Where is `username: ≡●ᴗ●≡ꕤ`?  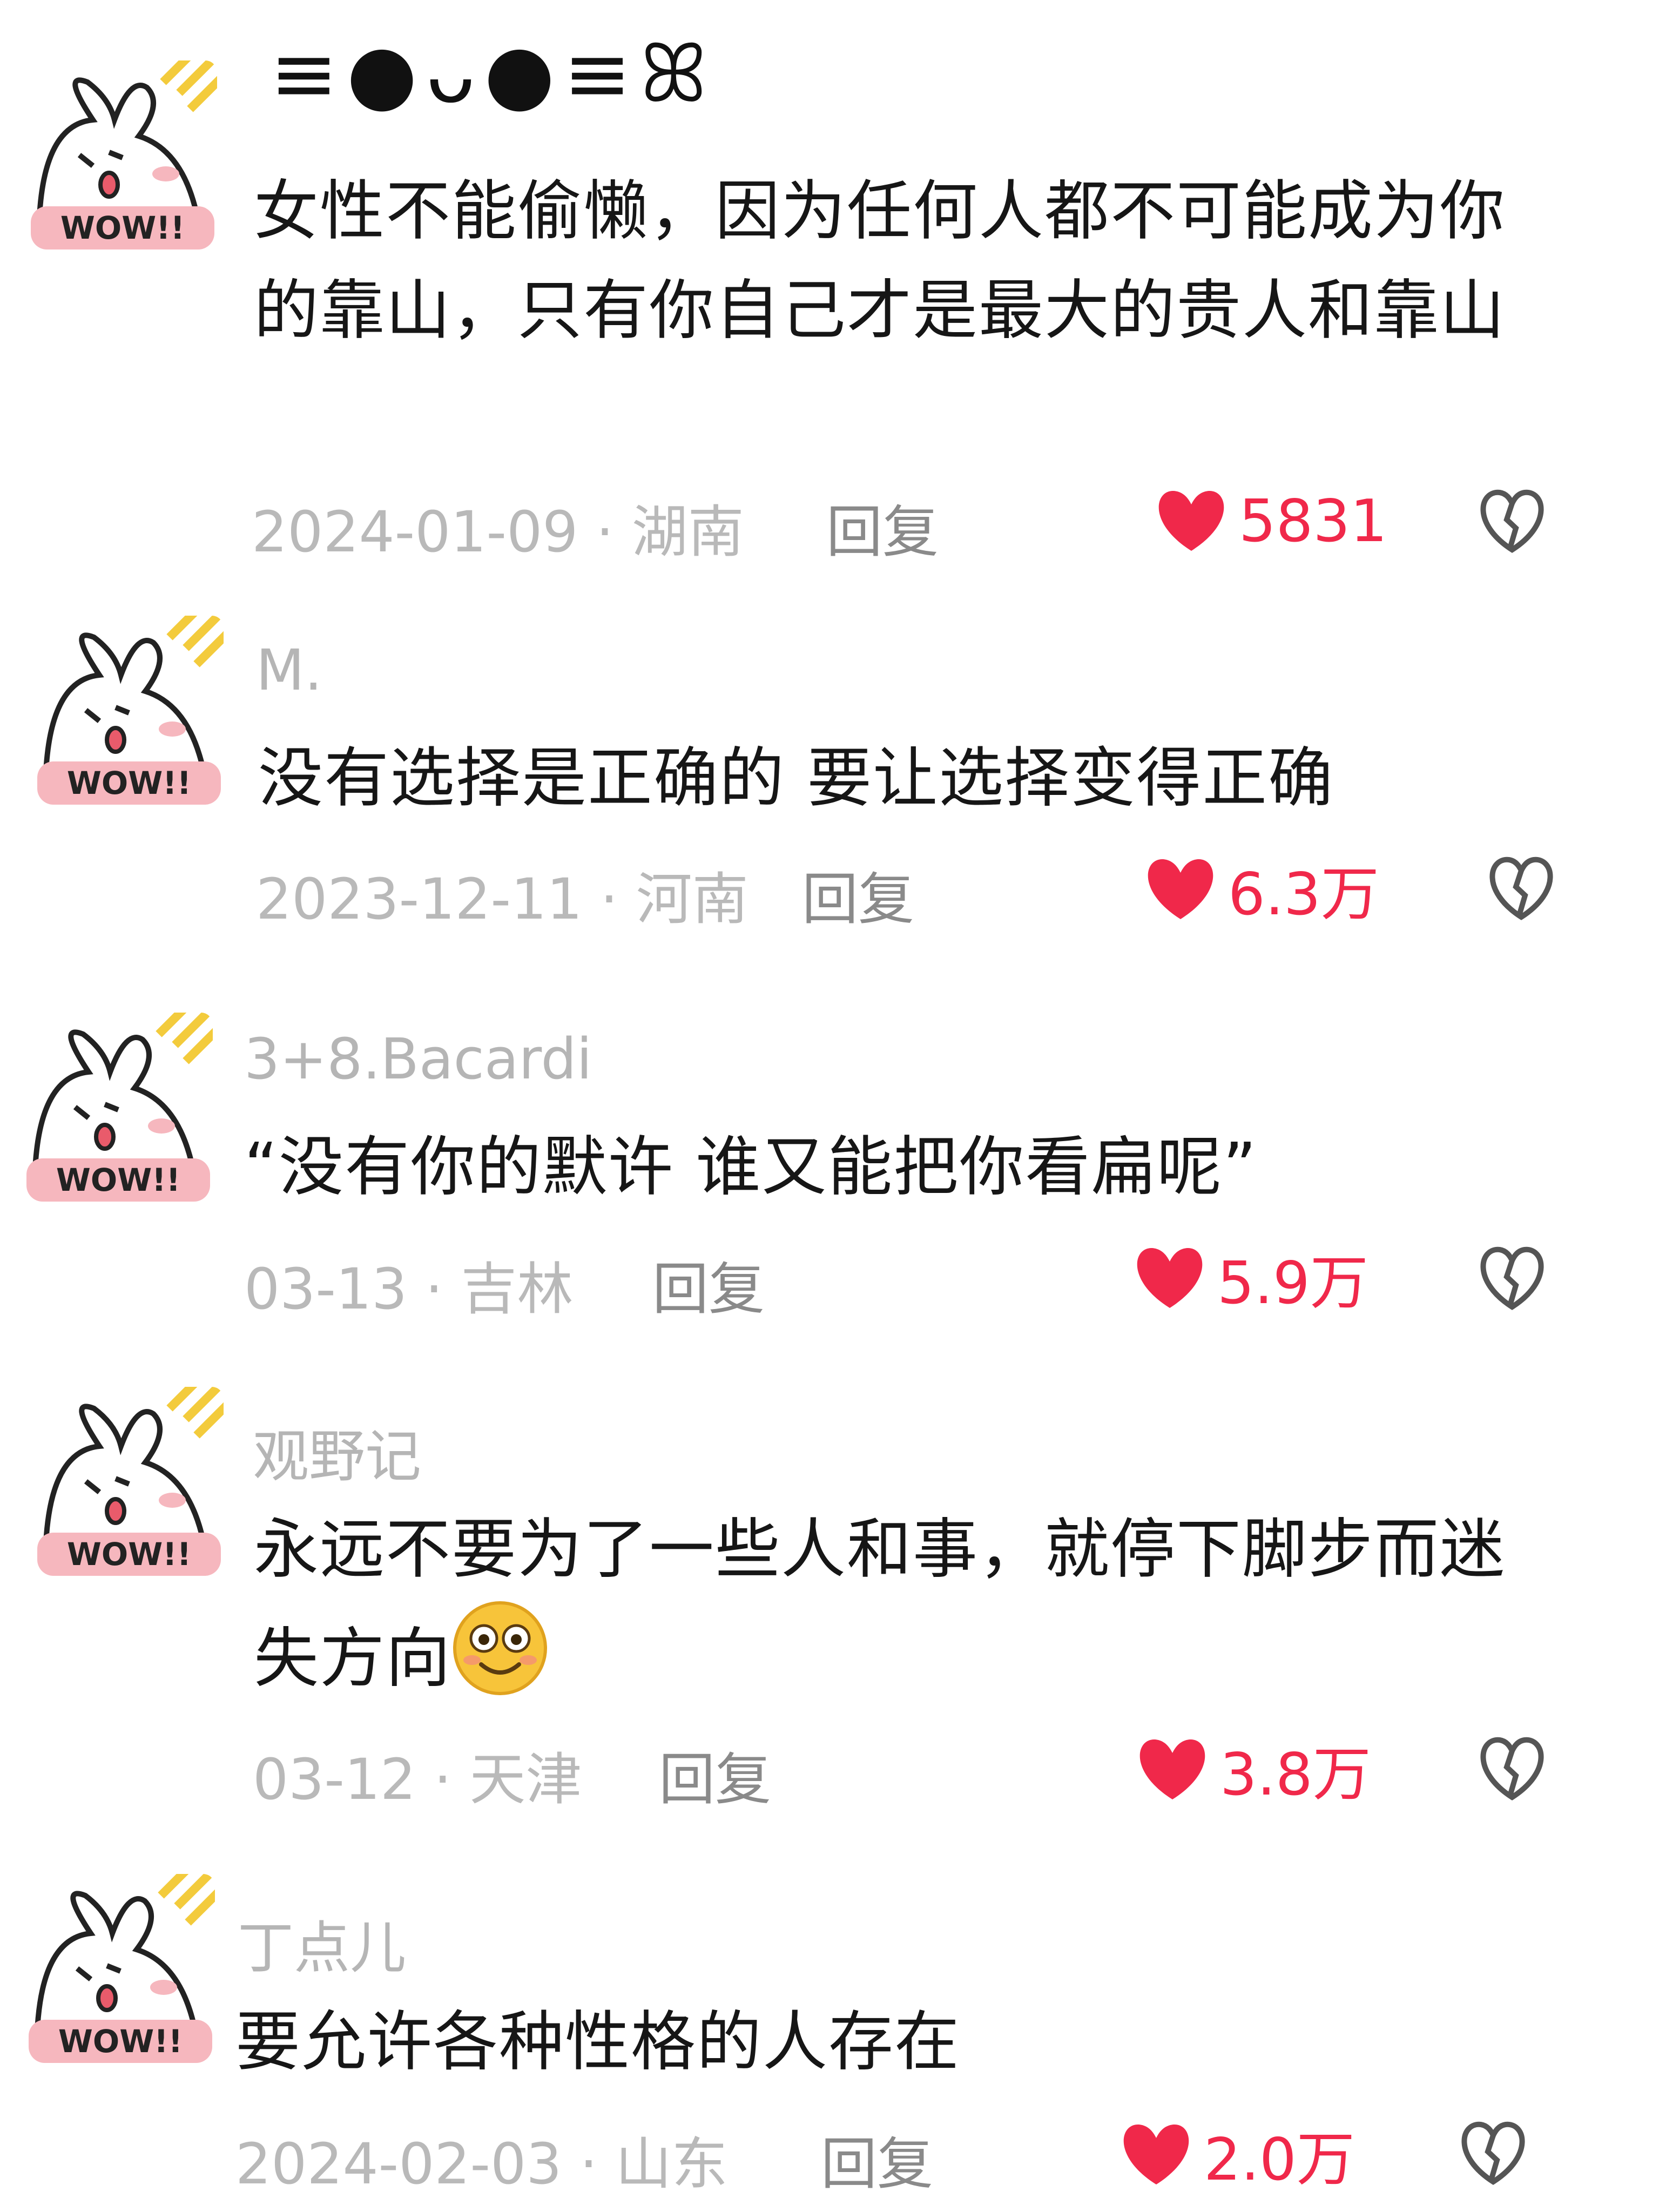 username: ≡●ᴗ●≡ꕤ is located at coordinates (493, 75).